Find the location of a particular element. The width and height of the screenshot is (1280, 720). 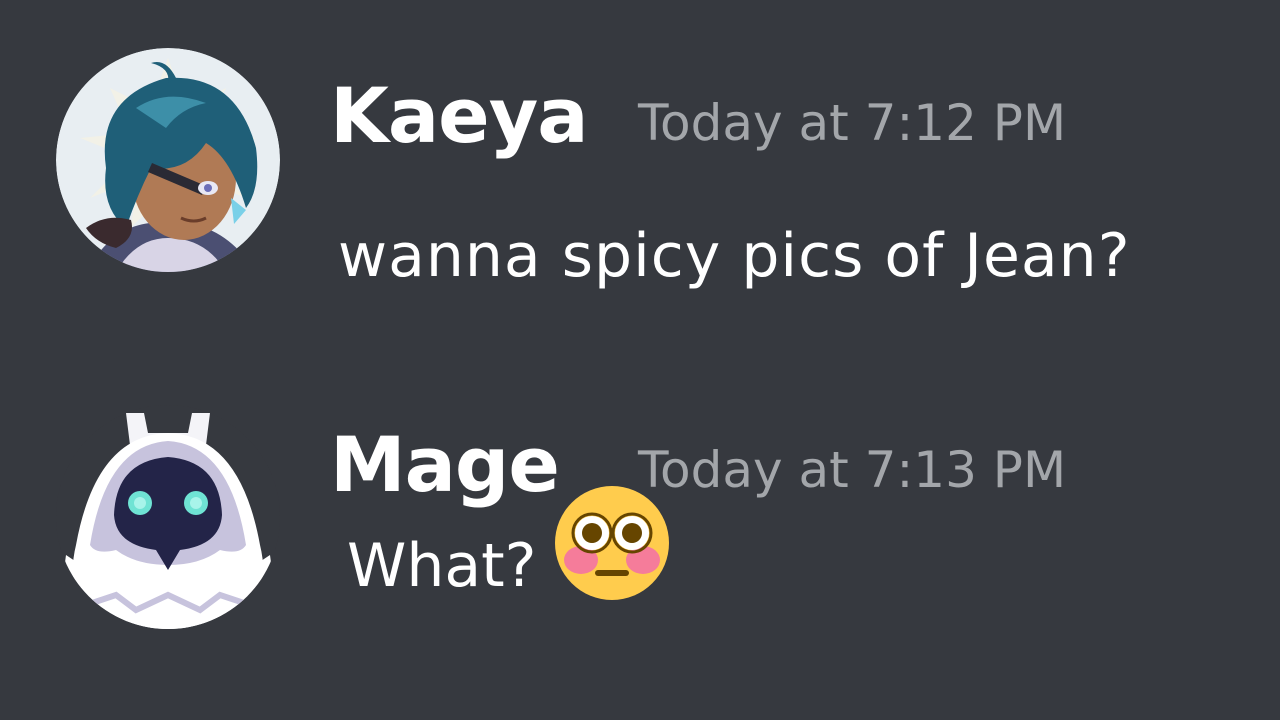

timestamp: Today at 7:13 PM is located at coordinates (852, 470).